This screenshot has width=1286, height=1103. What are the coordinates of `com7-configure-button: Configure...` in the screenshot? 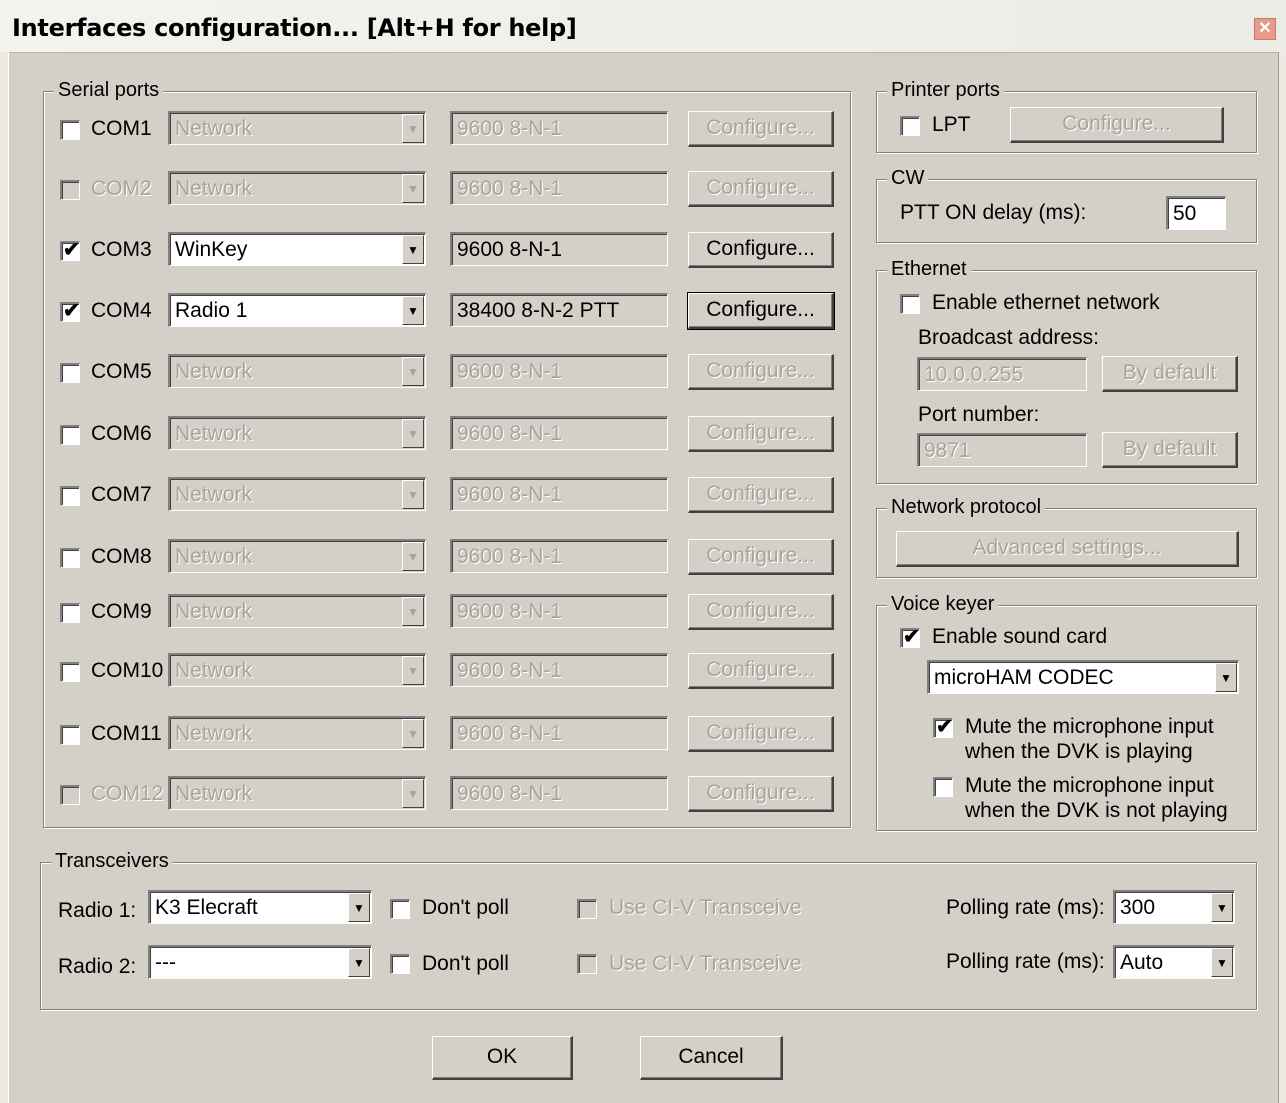 It's located at (761, 495).